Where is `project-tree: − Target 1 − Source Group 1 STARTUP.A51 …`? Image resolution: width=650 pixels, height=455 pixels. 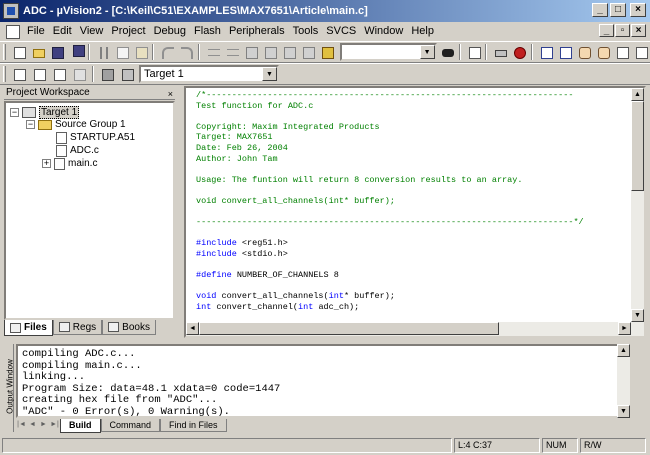
project-tree: − Target 1 − Source Group 1 STARTUP.A51 … is located at coordinates (89, 210).